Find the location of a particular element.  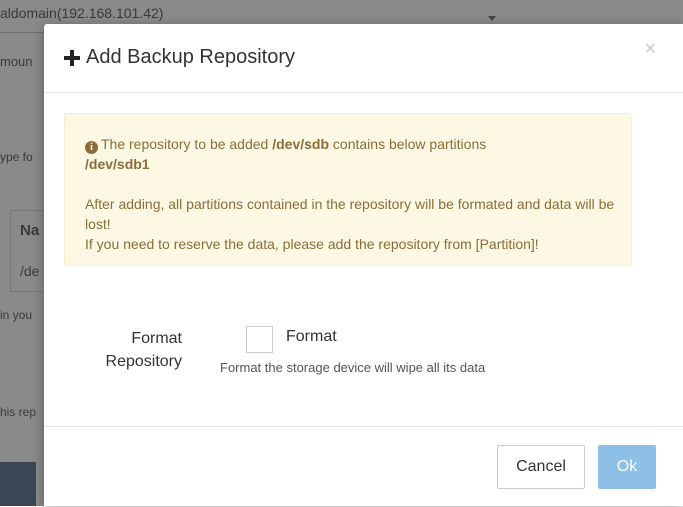

ok-button: Ok is located at coordinates (627, 467).